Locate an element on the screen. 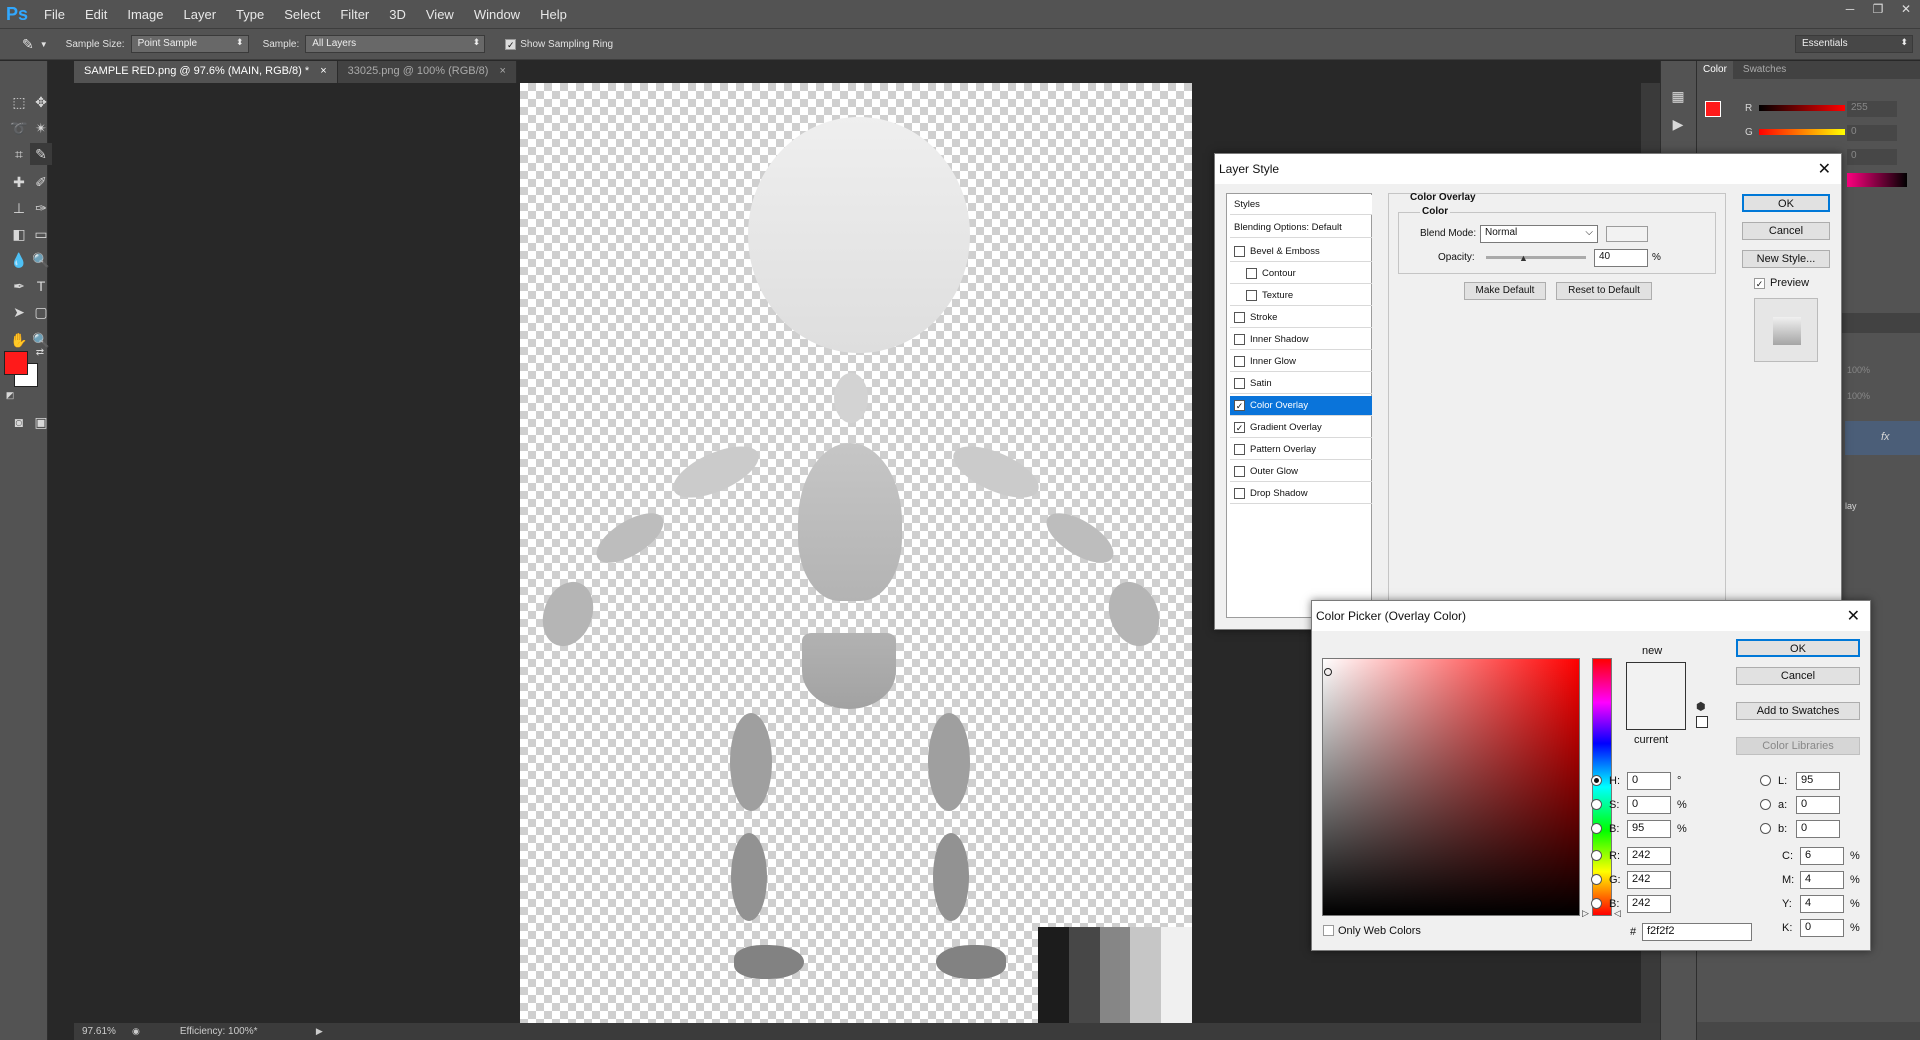  hand-tool-icon: ✋ is located at coordinates (19, 340).